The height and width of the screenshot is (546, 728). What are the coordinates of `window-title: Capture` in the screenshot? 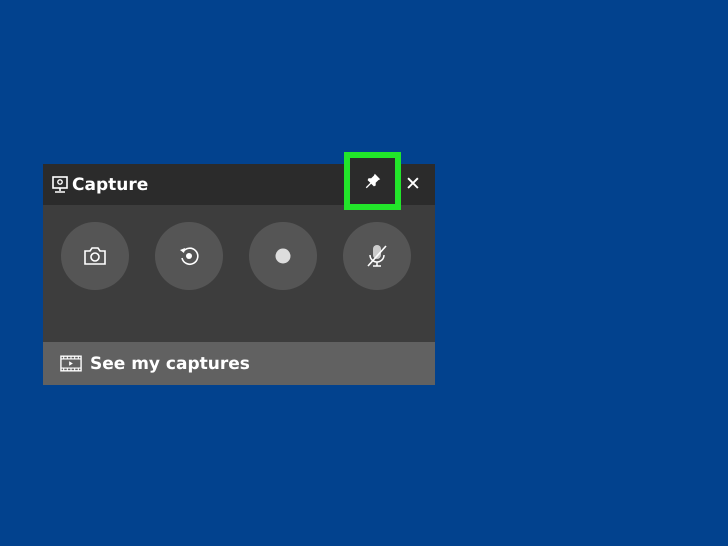 It's located at (110, 184).